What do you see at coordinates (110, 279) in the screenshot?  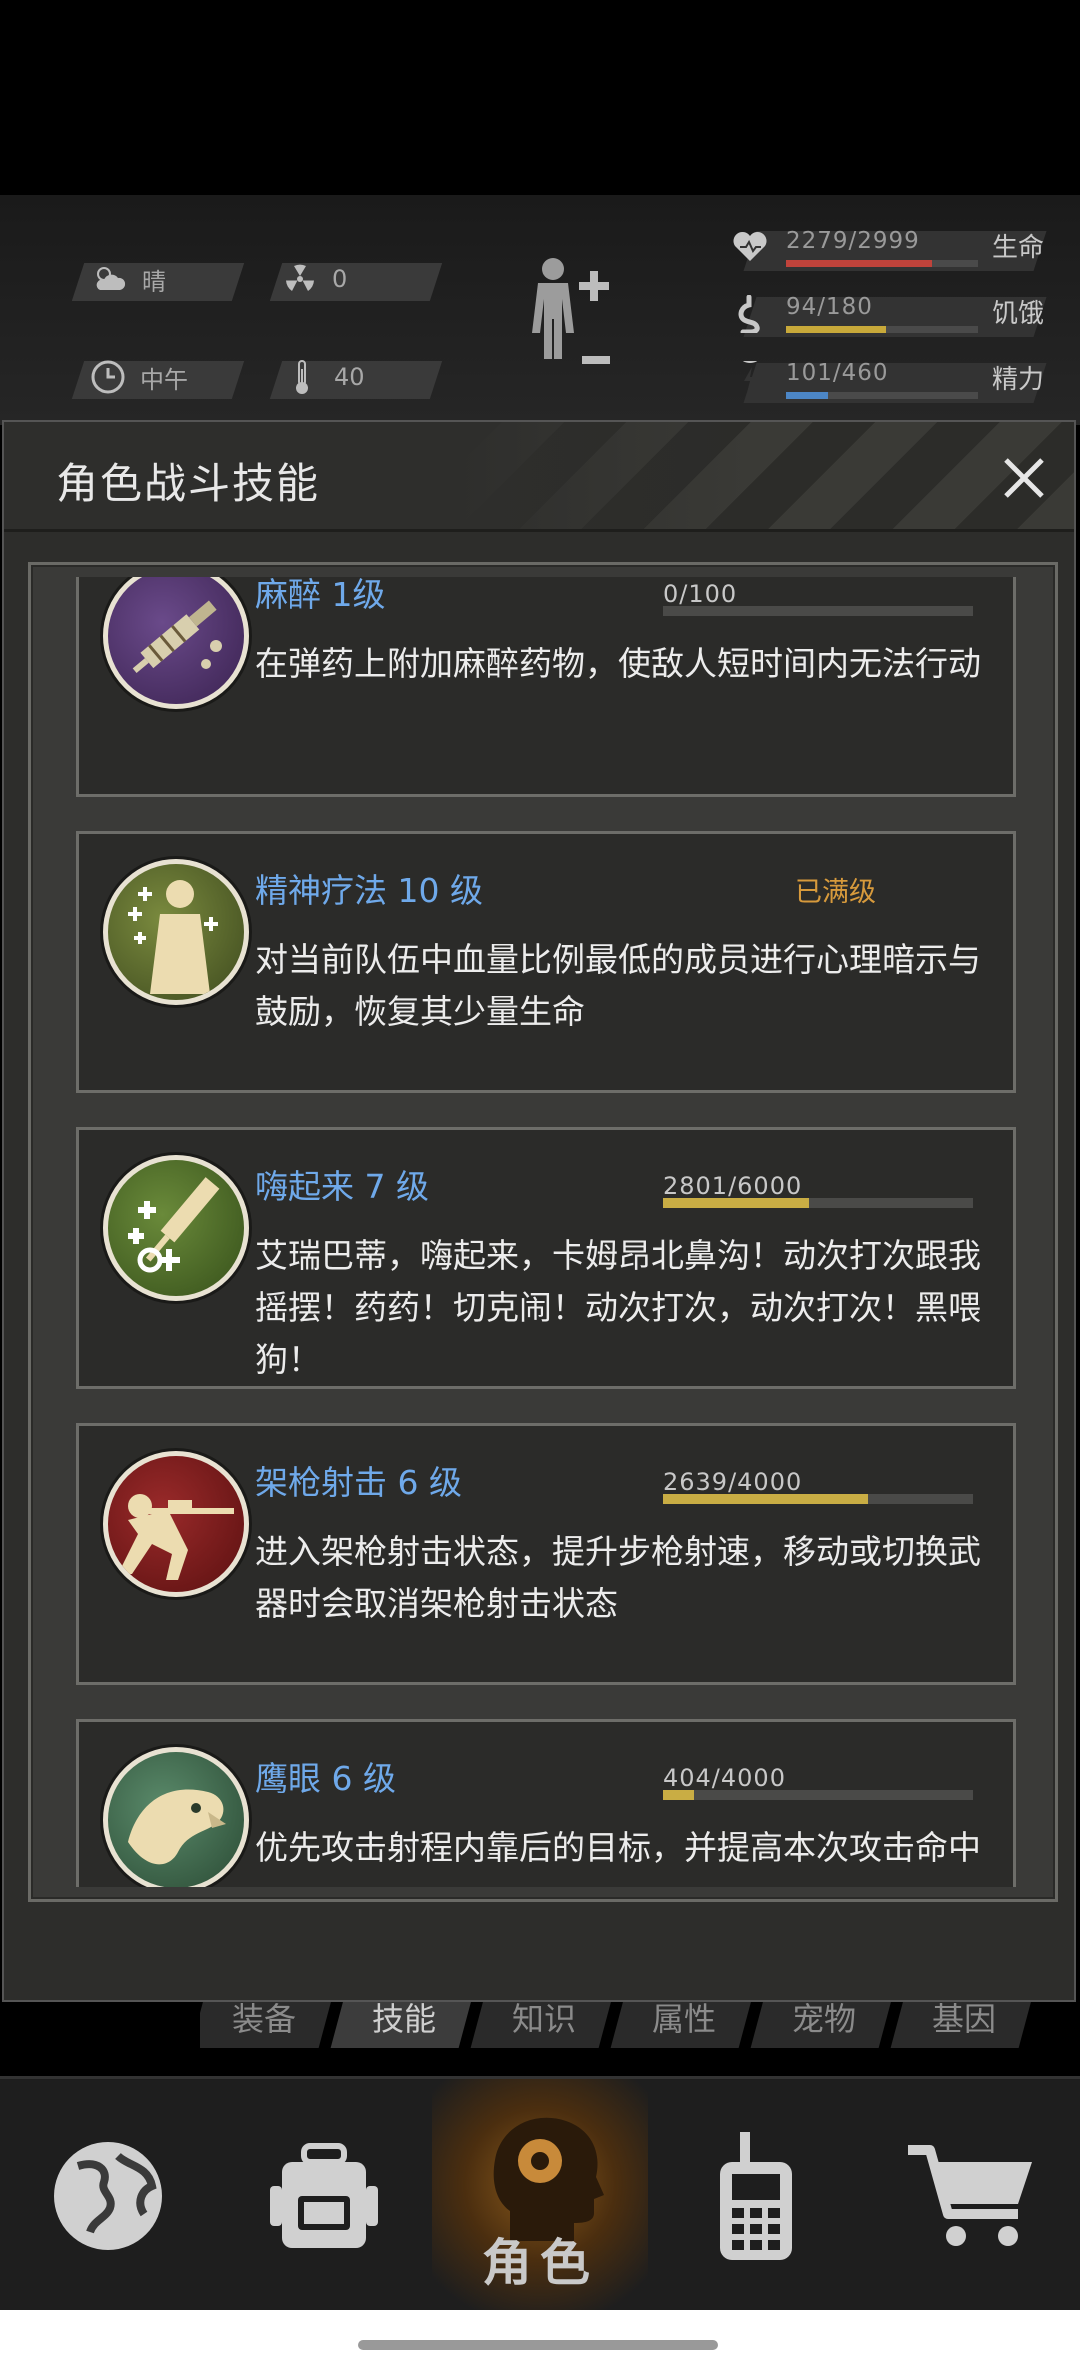 I see `cloudy-icon` at bounding box center [110, 279].